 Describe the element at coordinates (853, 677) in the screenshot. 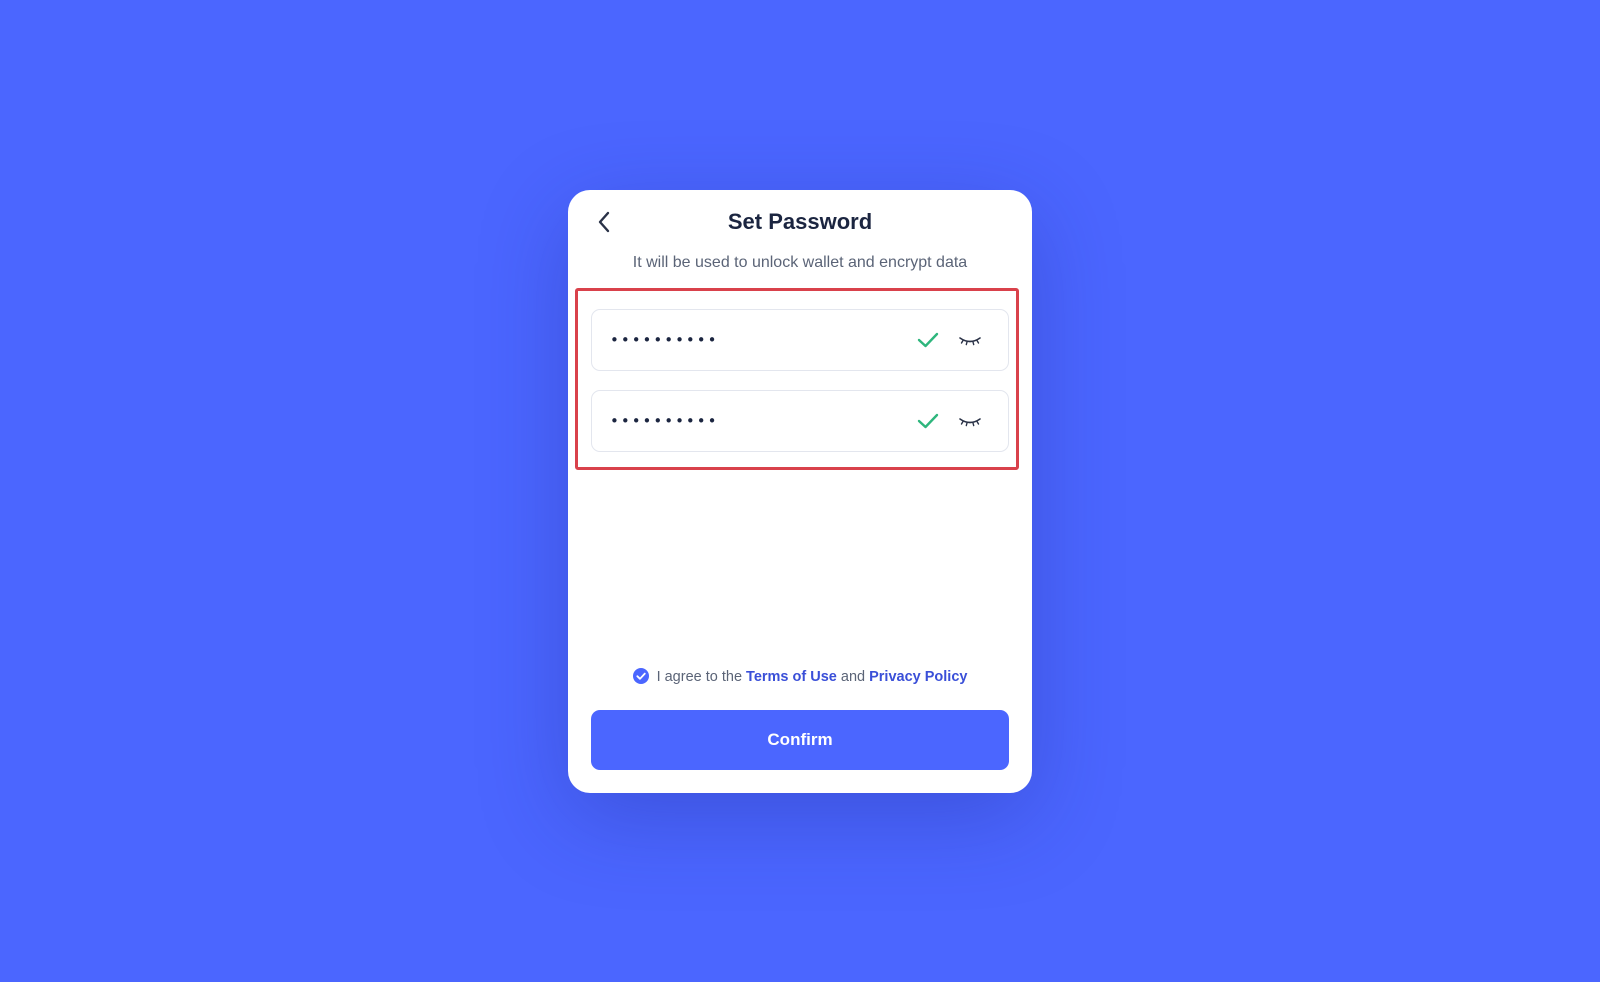

I see `agreement-conjunction: and` at that location.